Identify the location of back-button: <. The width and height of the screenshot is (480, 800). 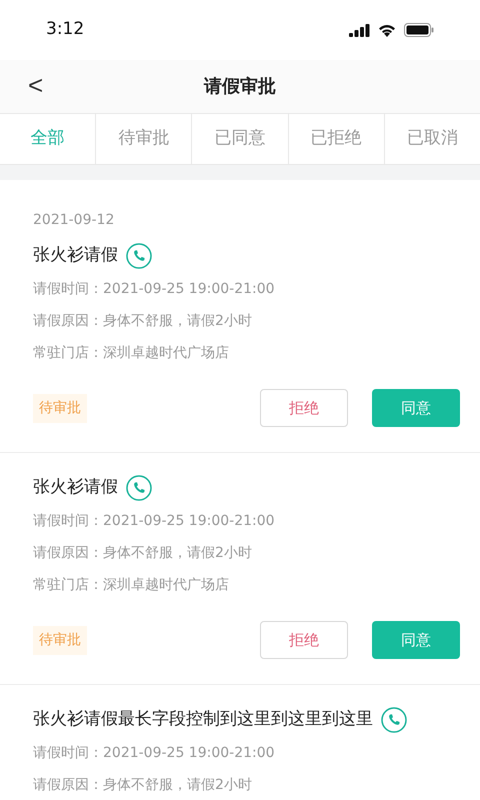
(36, 85).